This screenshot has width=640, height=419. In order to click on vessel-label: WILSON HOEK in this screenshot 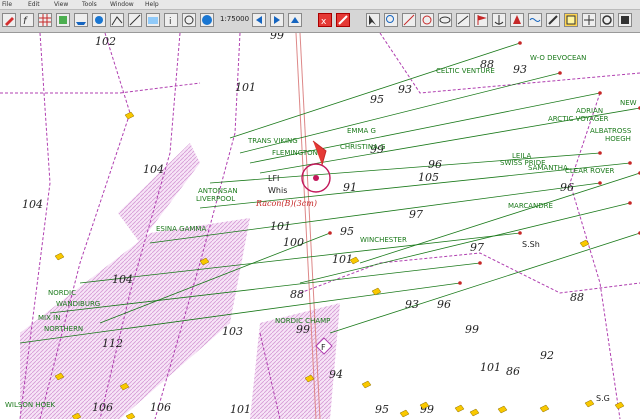, I will do `click(30, 405)`.